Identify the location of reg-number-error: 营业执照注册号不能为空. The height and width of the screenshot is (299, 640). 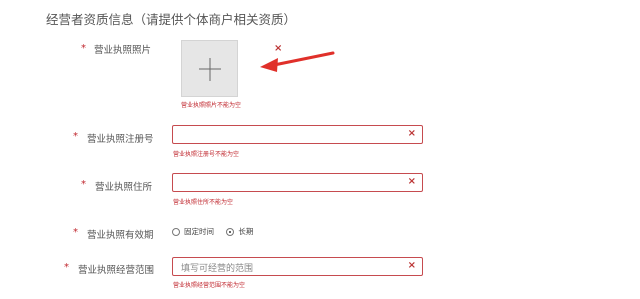
(206, 154).